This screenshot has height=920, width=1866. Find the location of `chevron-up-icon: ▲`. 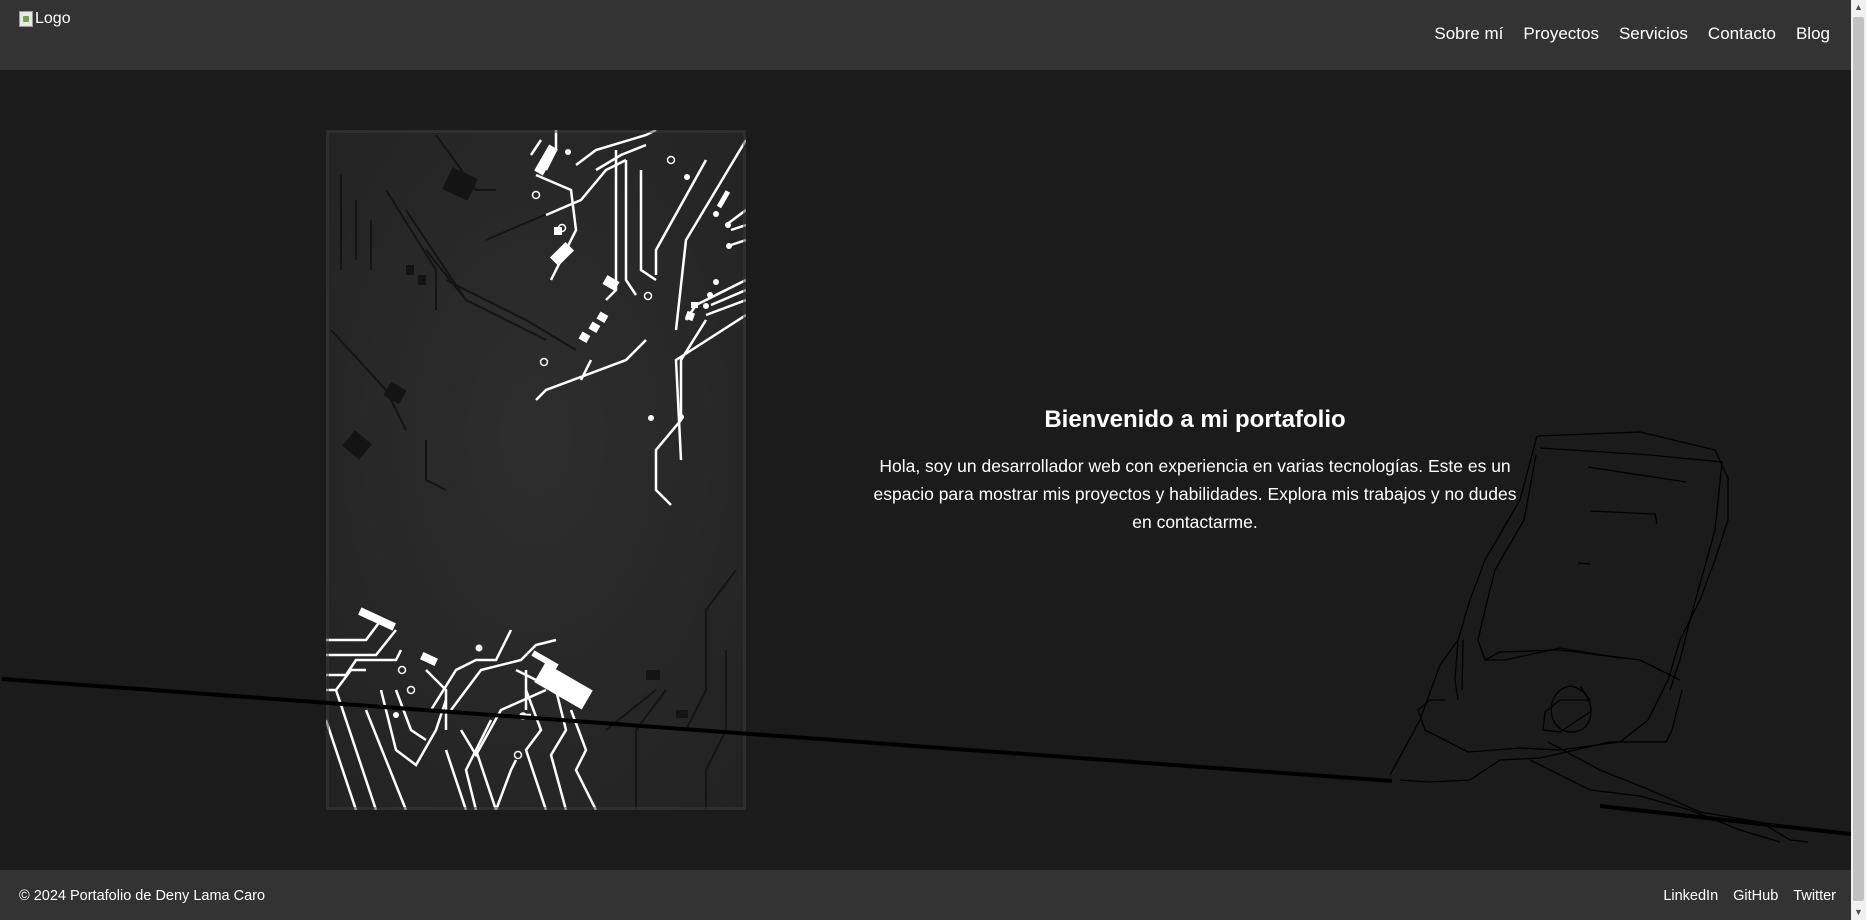

chevron-up-icon: ▲ is located at coordinates (1858, 7).